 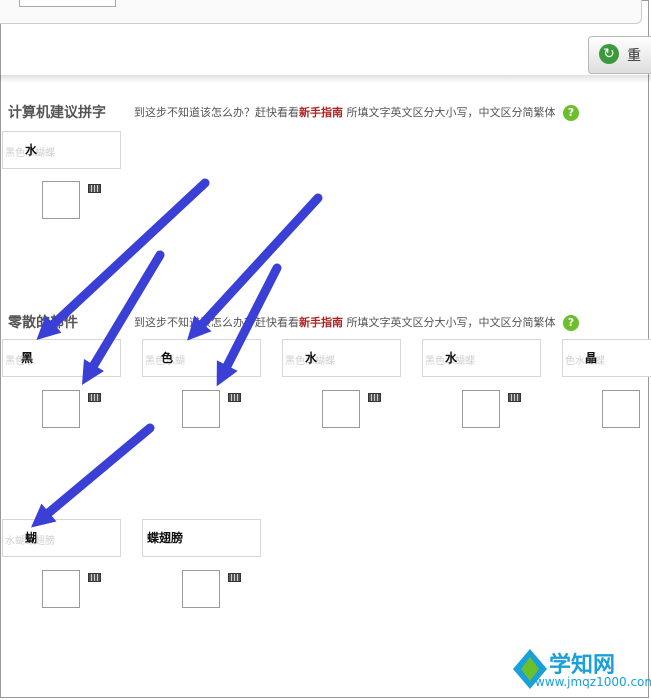 I want to click on site-watermark: 学知网 www.jmqz1000.com, so click(x=578, y=670).